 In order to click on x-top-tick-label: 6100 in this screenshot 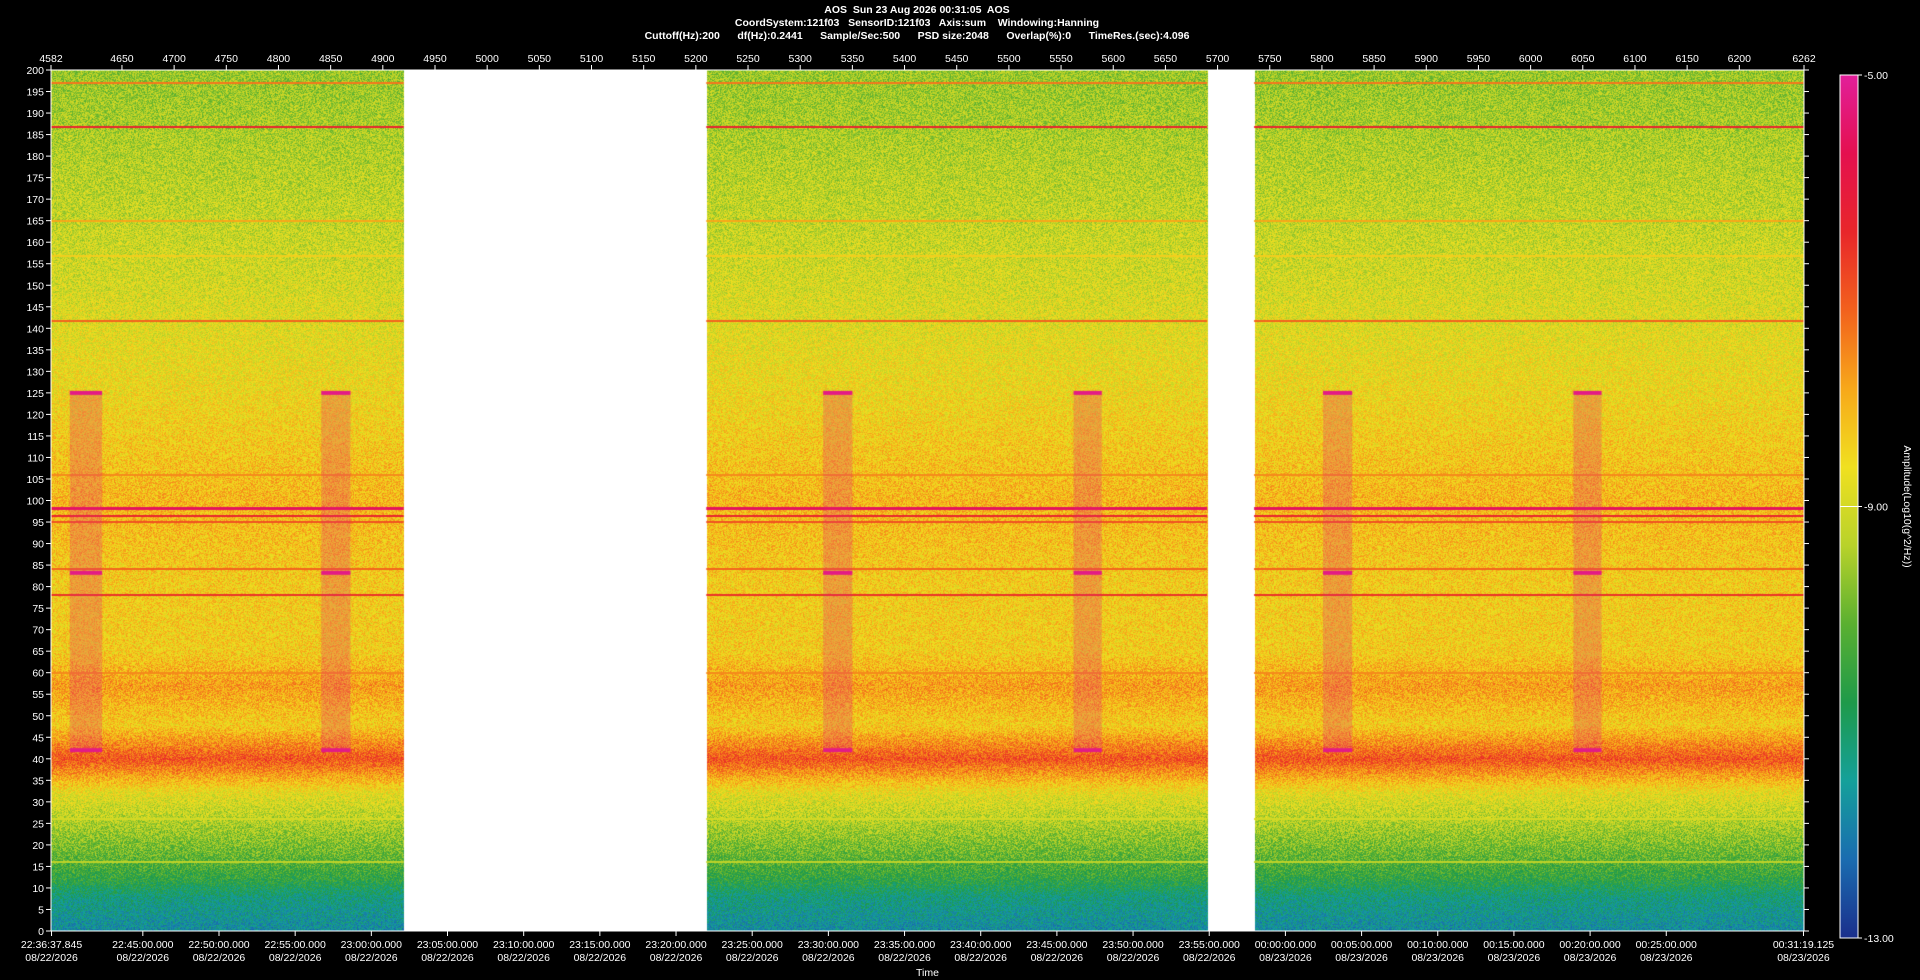, I will do `click(1635, 59)`.